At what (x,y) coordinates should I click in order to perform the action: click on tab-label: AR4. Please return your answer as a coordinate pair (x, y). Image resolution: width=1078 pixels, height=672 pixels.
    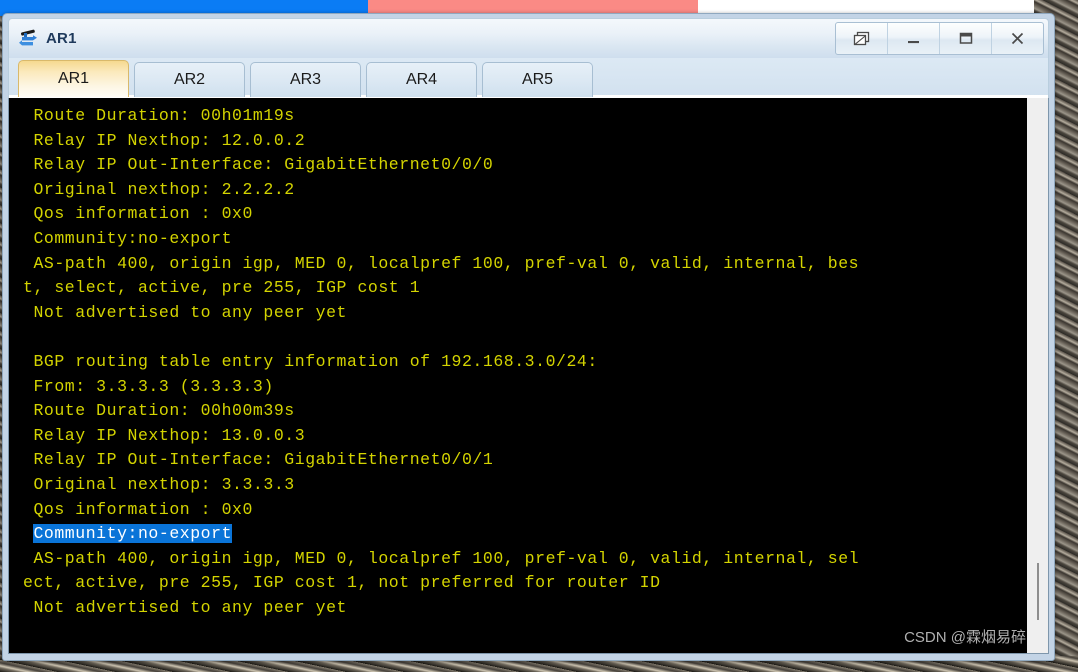
    Looking at the image, I should click on (421, 79).